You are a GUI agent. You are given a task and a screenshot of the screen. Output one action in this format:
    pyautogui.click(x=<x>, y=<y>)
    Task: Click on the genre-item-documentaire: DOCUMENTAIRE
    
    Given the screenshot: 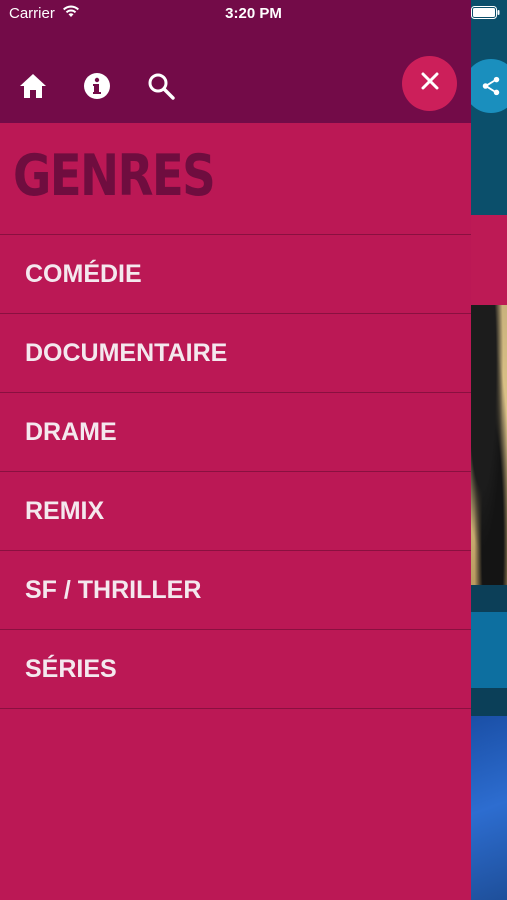 What is the action you would take?
    pyautogui.click(x=235, y=353)
    